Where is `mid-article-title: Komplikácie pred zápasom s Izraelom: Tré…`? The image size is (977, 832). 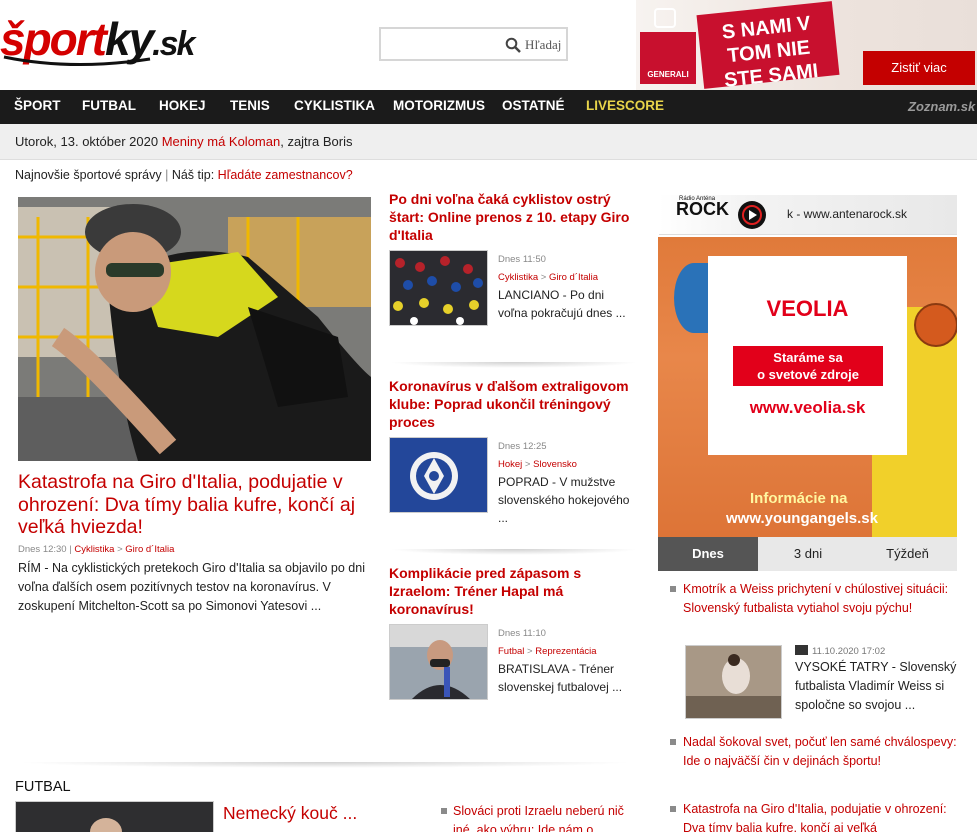
mid-article-title: Komplikácie pred zápasom s Izraelom: Tré… is located at coordinates (514, 591).